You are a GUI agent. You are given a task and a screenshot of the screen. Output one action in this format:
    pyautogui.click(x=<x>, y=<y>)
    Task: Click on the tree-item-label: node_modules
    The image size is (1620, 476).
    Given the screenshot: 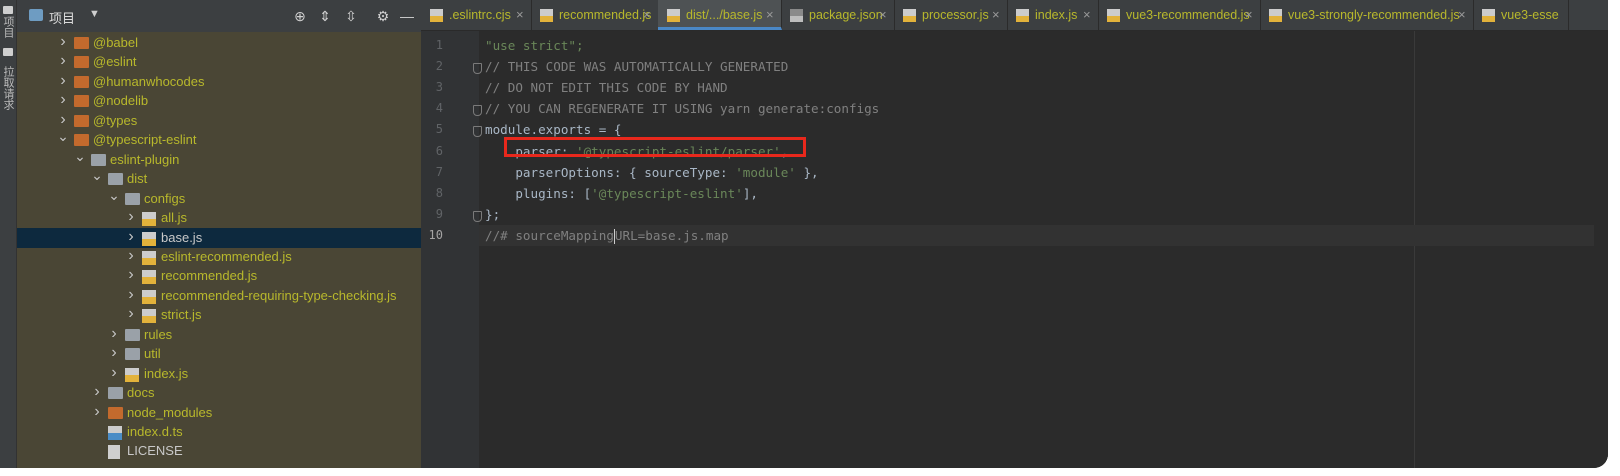 What is the action you would take?
    pyautogui.click(x=170, y=412)
    